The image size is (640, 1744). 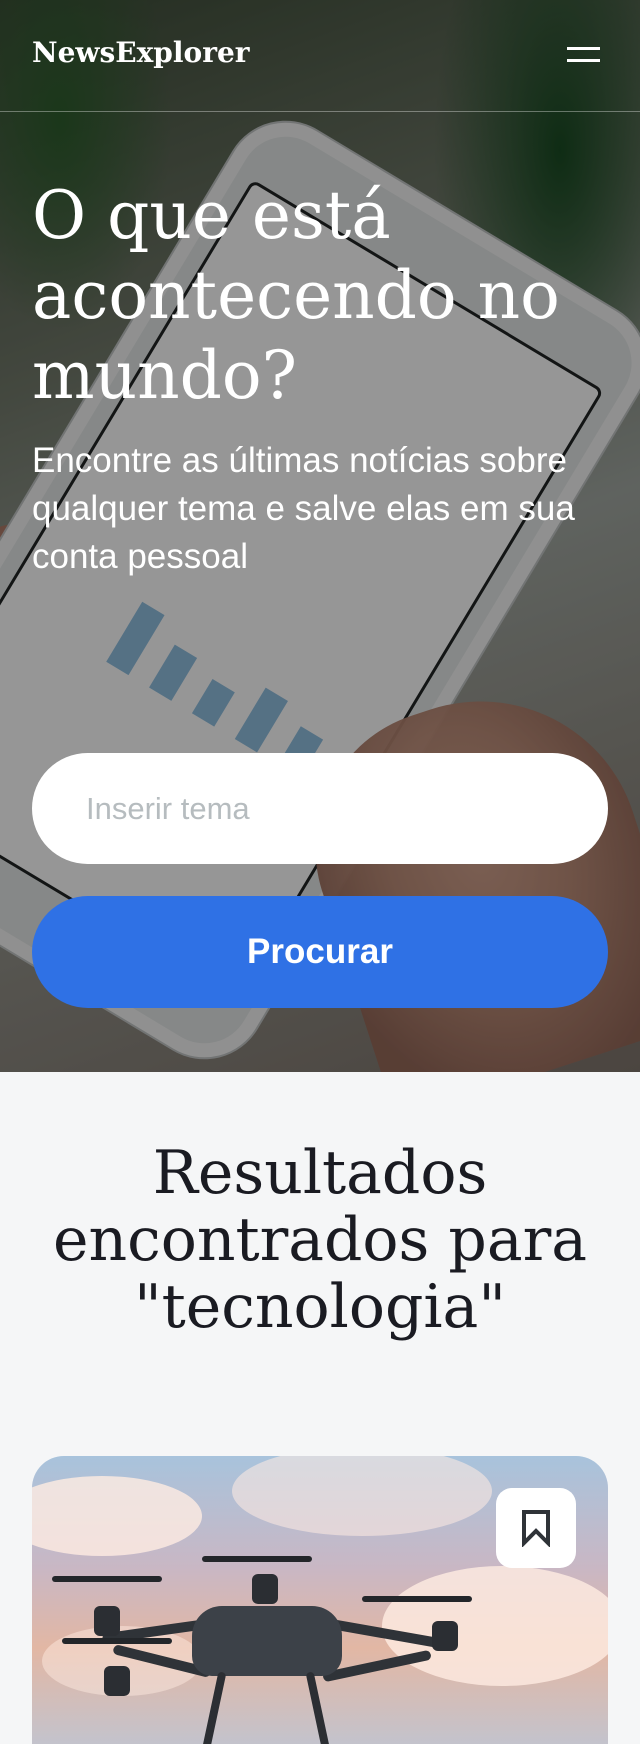 I want to click on search-button: Procurar, so click(x=320, y=952).